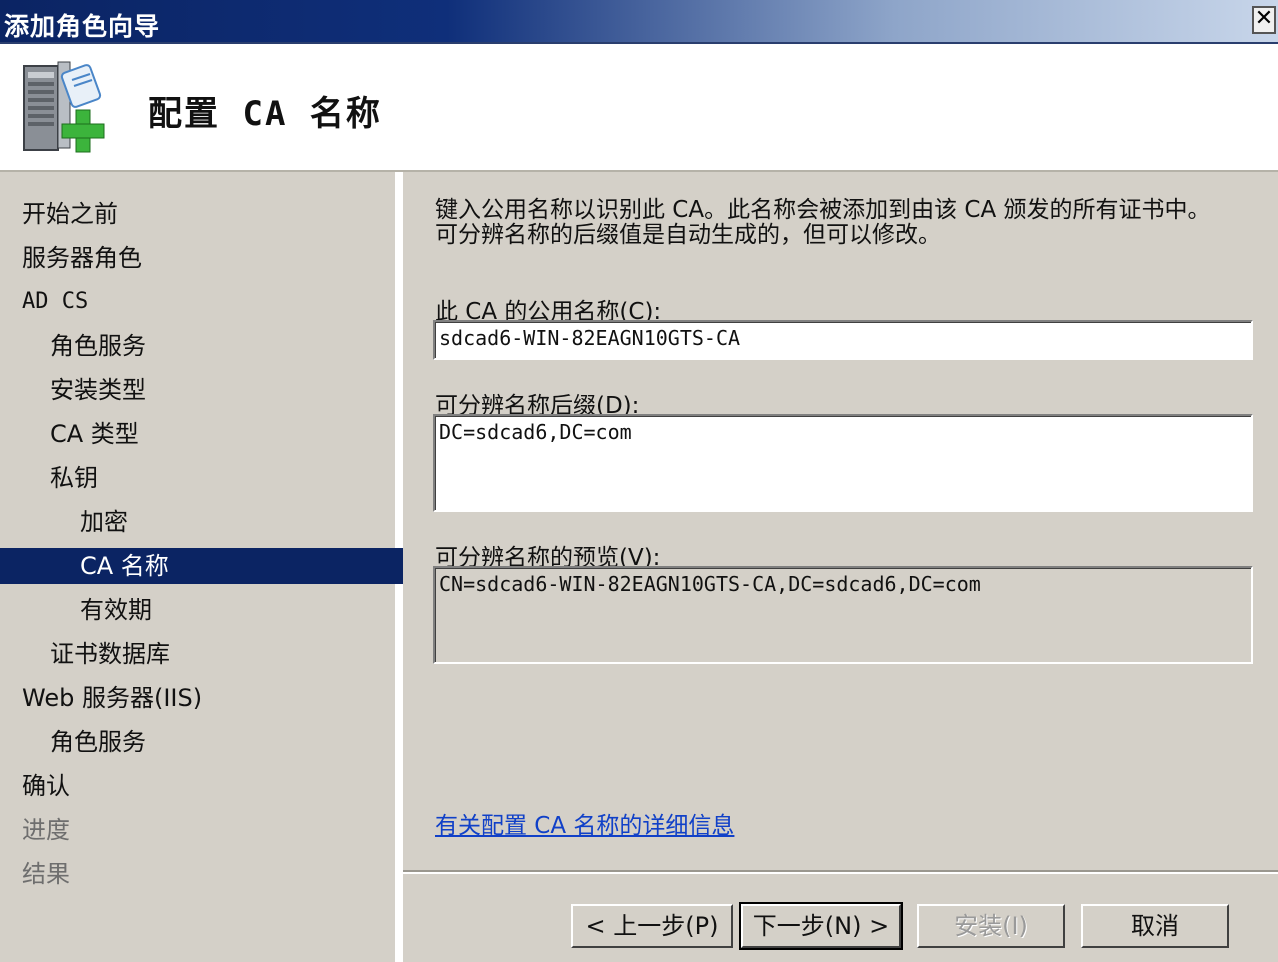 This screenshot has height=962, width=1278. What do you see at coordinates (82, 26) in the screenshot?
I see `window-title: 添加角色向导` at bounding box center [82, 26].